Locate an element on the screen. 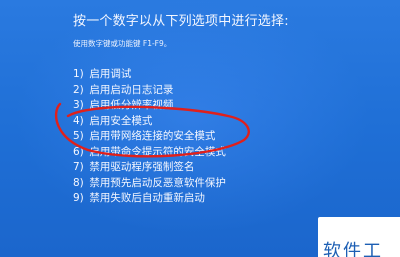 This screenshot has width=400, height=257. option-number: 4) is located at coordinates (78, 120).